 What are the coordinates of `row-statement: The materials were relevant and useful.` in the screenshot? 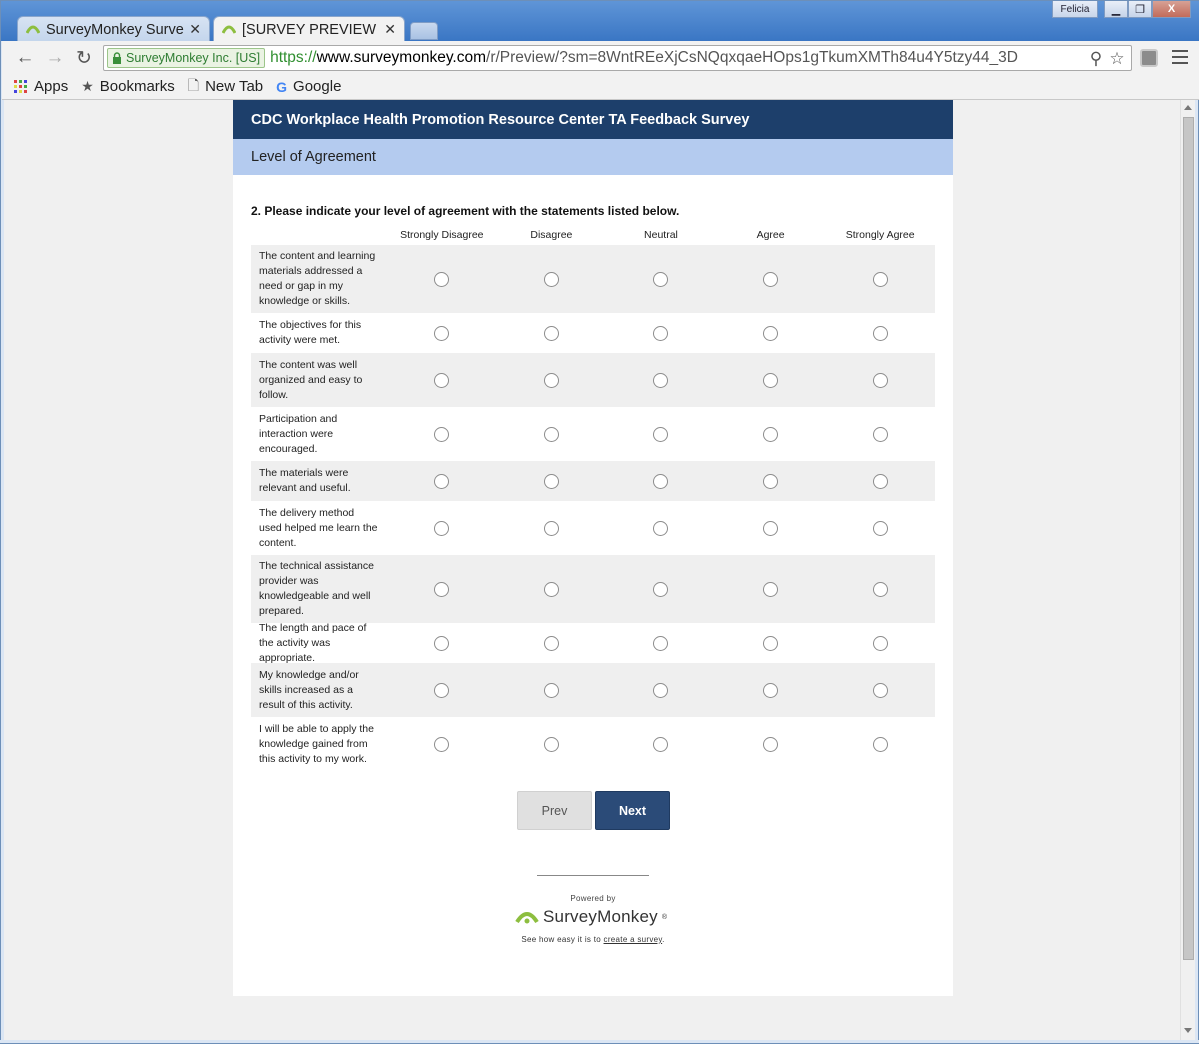 It's located at (305, 480).